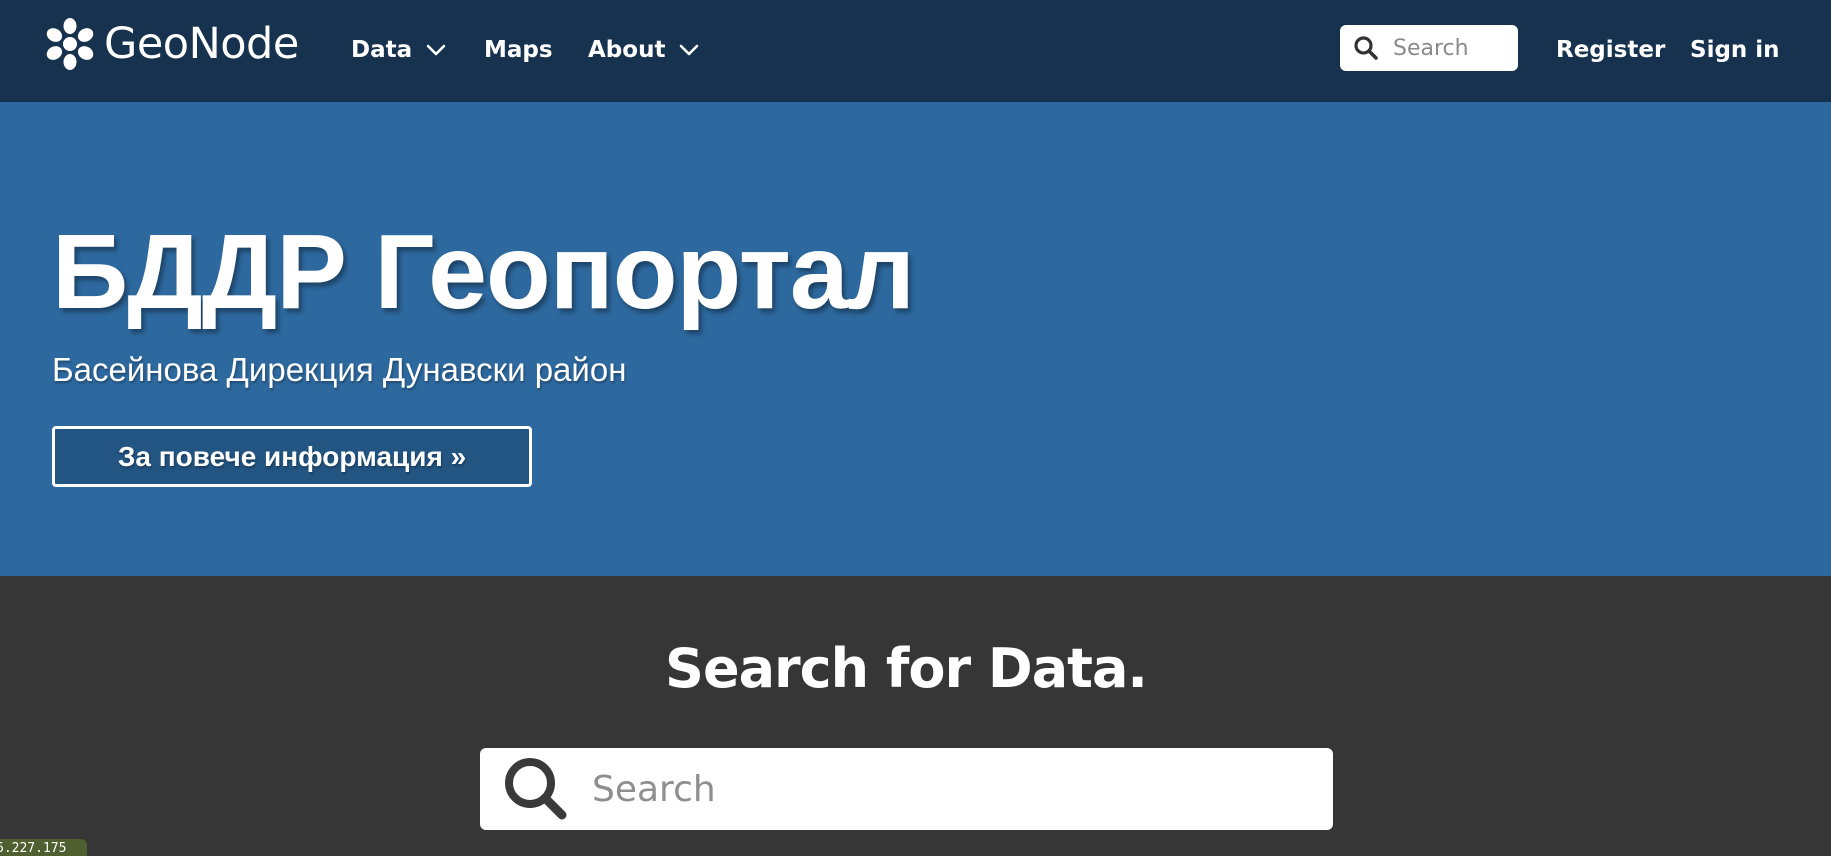 The height and width of the screenshot is (856, 1831). Describe the element at coordinates (339, 369) in the screenshot. I see `hero-subtitle: Басейнова Дирекция Дунавски район` at that location.